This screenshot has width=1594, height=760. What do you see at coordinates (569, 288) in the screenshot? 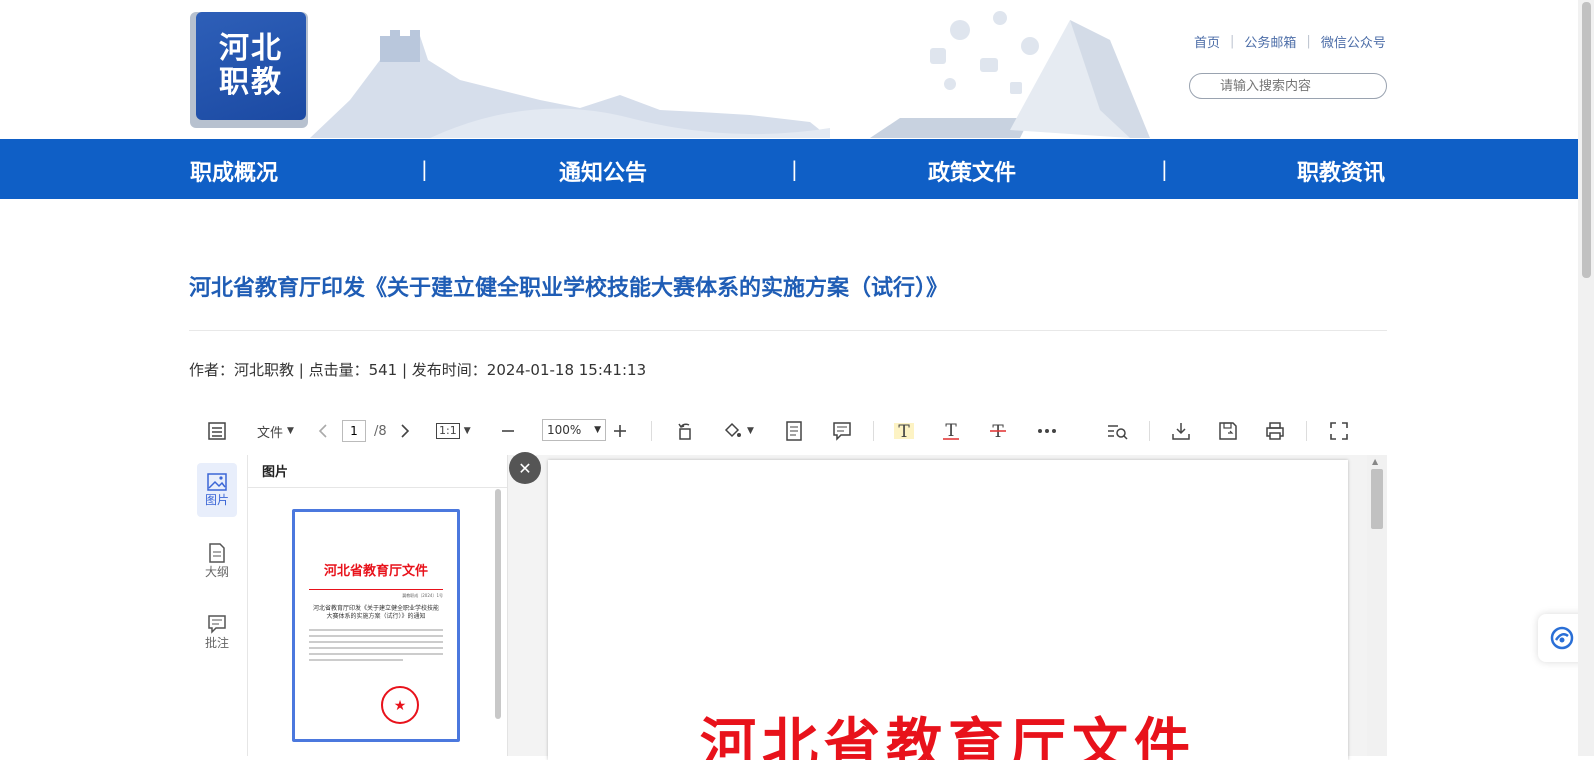
I see `article-title: 河北省教育厅印发《关于建立健全职业学校技能大赛体系的实施方案（试行）》` at bounding box center [569, 288].